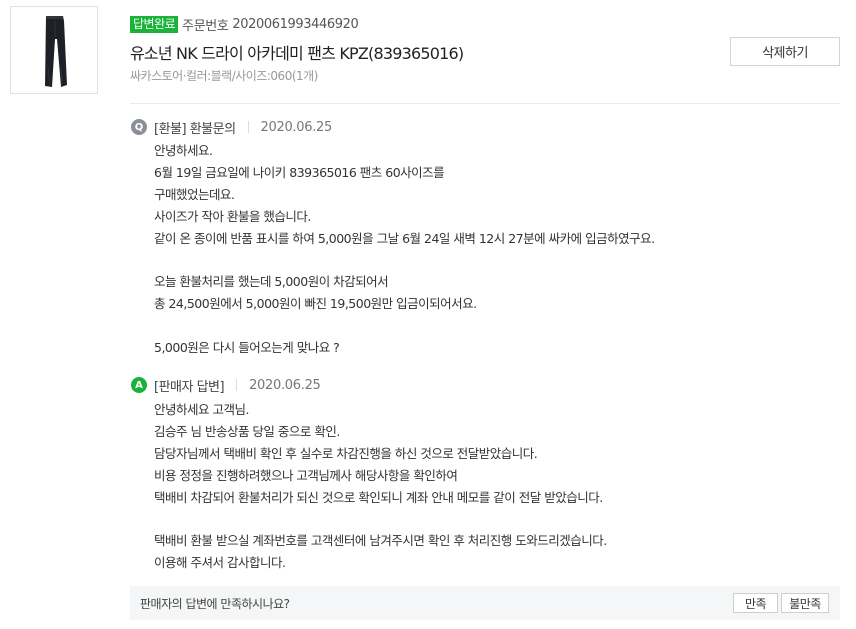 This screenshot has height=629, width=856. I want to click on survey-question: 판매자의 답변에 만족하시나요?, so click(215, 604).